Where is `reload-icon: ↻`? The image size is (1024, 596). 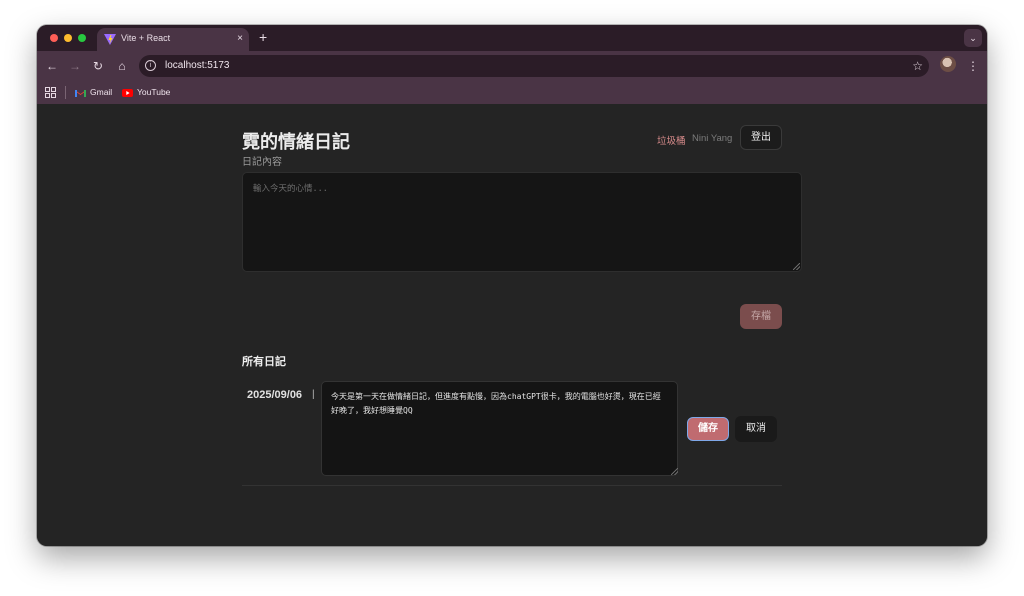 reload-icon: ↻ is located at coordinates (98, 66).